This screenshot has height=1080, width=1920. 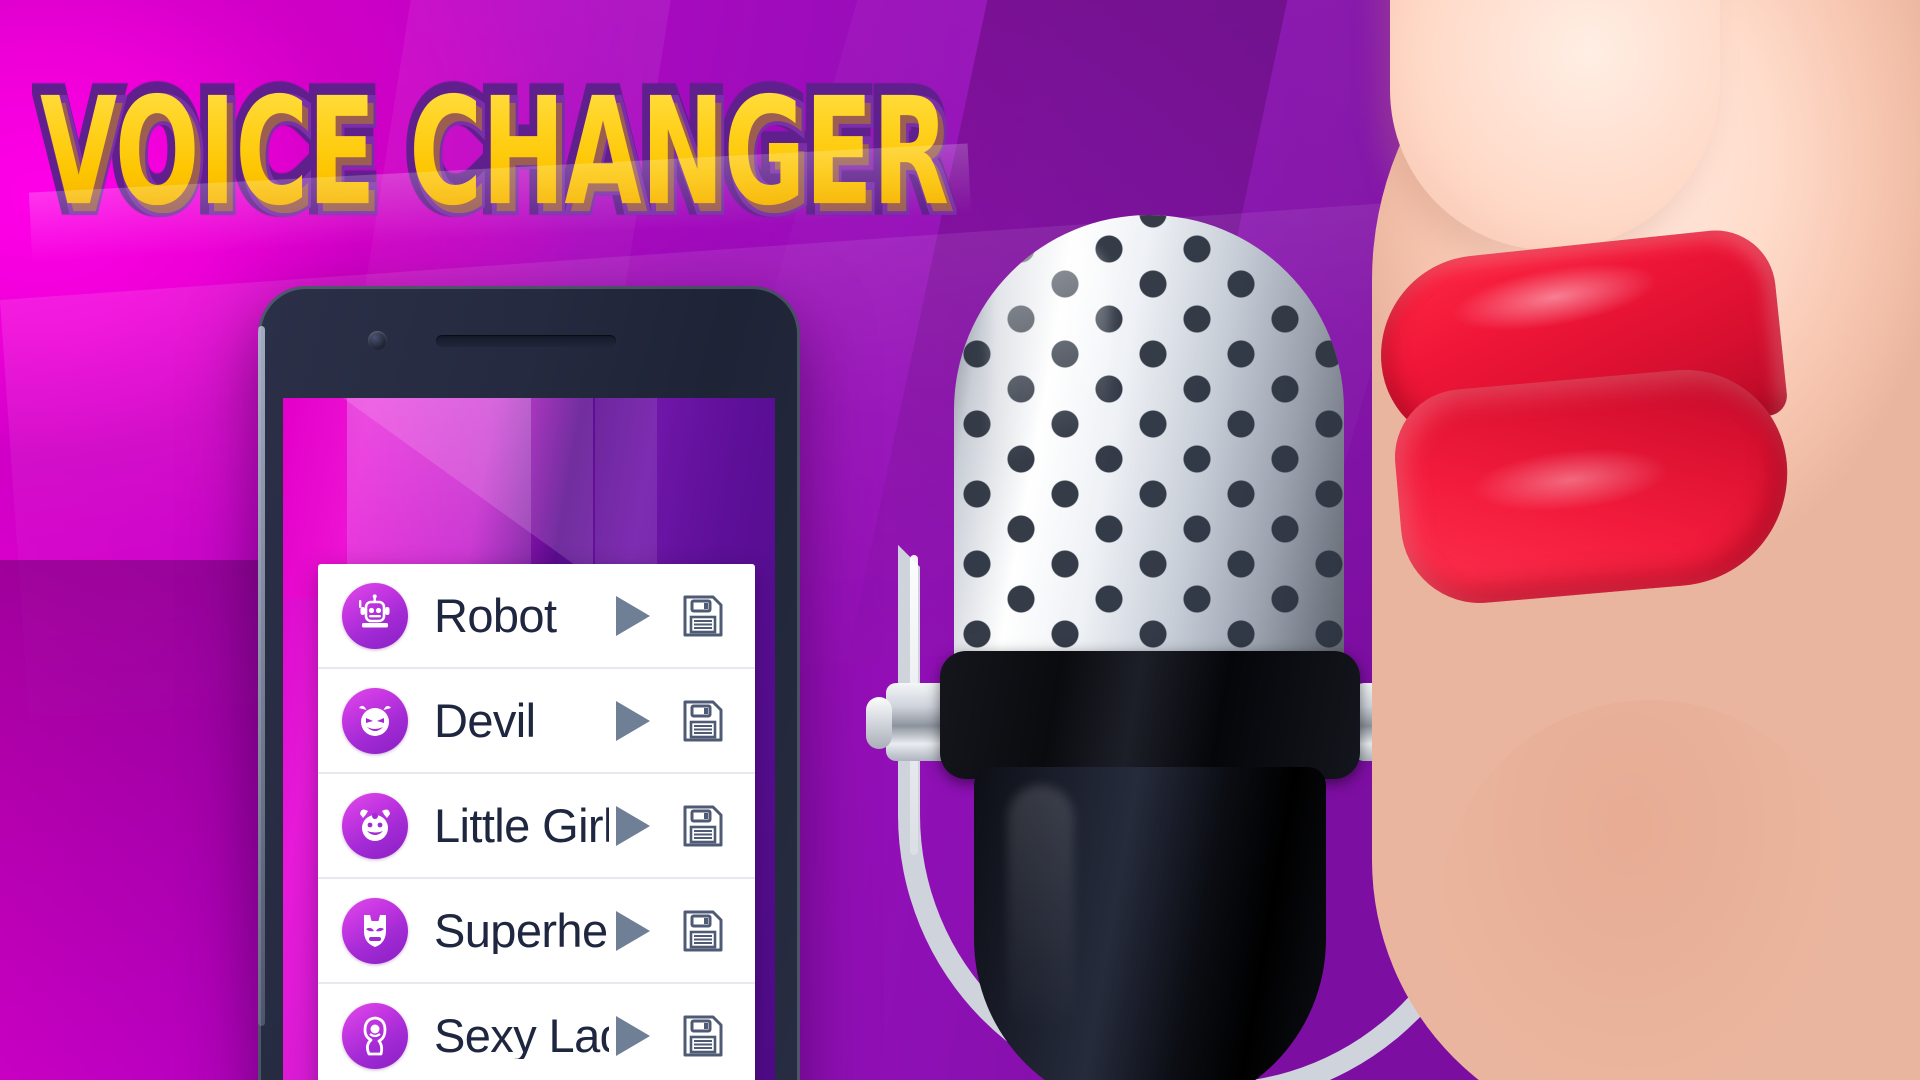 I want to click on microphone-mesh-head, so click(x=1149, y=450).